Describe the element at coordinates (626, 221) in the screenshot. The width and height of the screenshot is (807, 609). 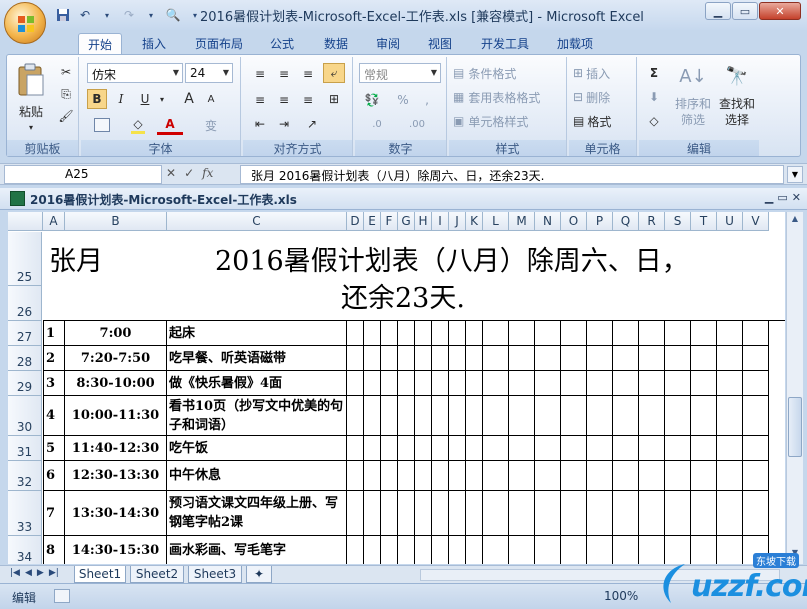
I see `column-header-q: Q` at that location.